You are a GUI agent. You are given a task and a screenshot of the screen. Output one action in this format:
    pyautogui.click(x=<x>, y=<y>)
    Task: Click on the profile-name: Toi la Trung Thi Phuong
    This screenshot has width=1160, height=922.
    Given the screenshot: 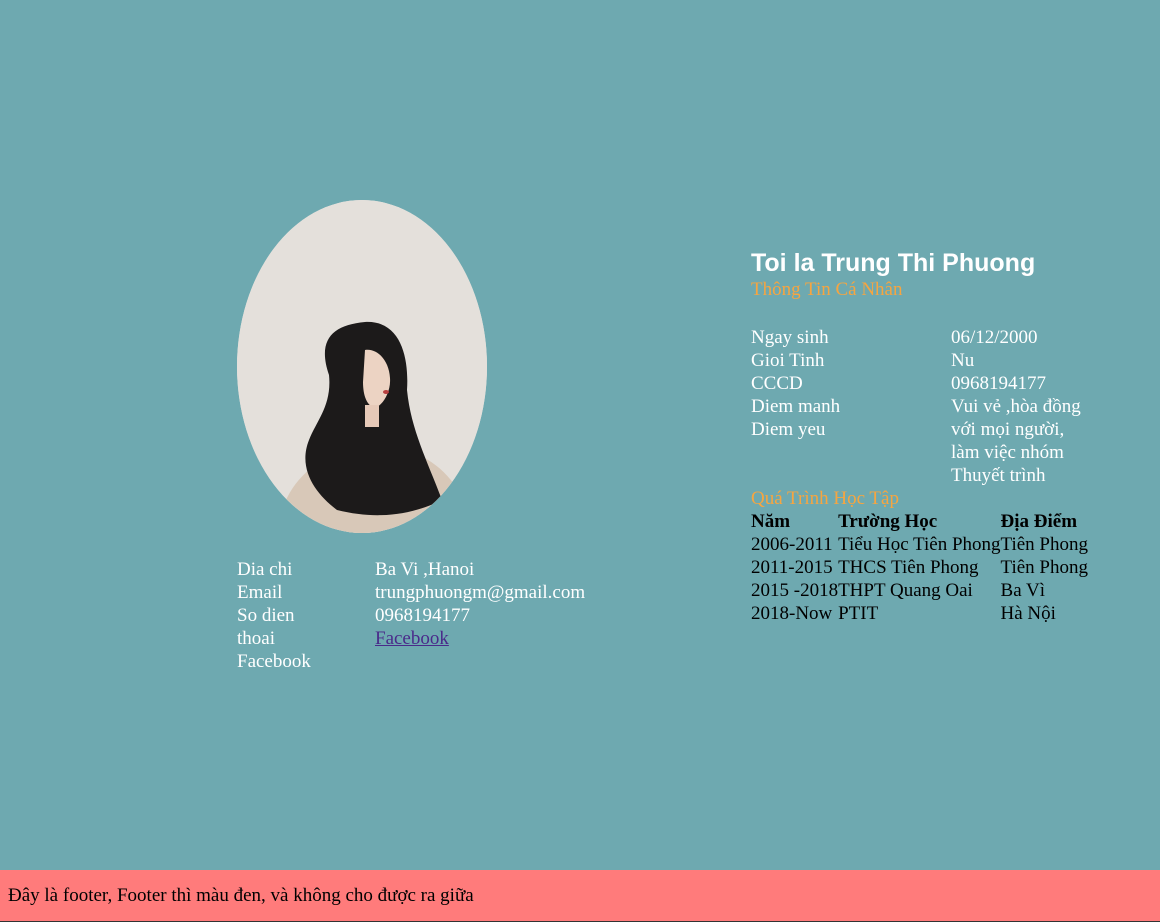 What is the action you would take?
    pyautogui.click(x=893, y=263)
    